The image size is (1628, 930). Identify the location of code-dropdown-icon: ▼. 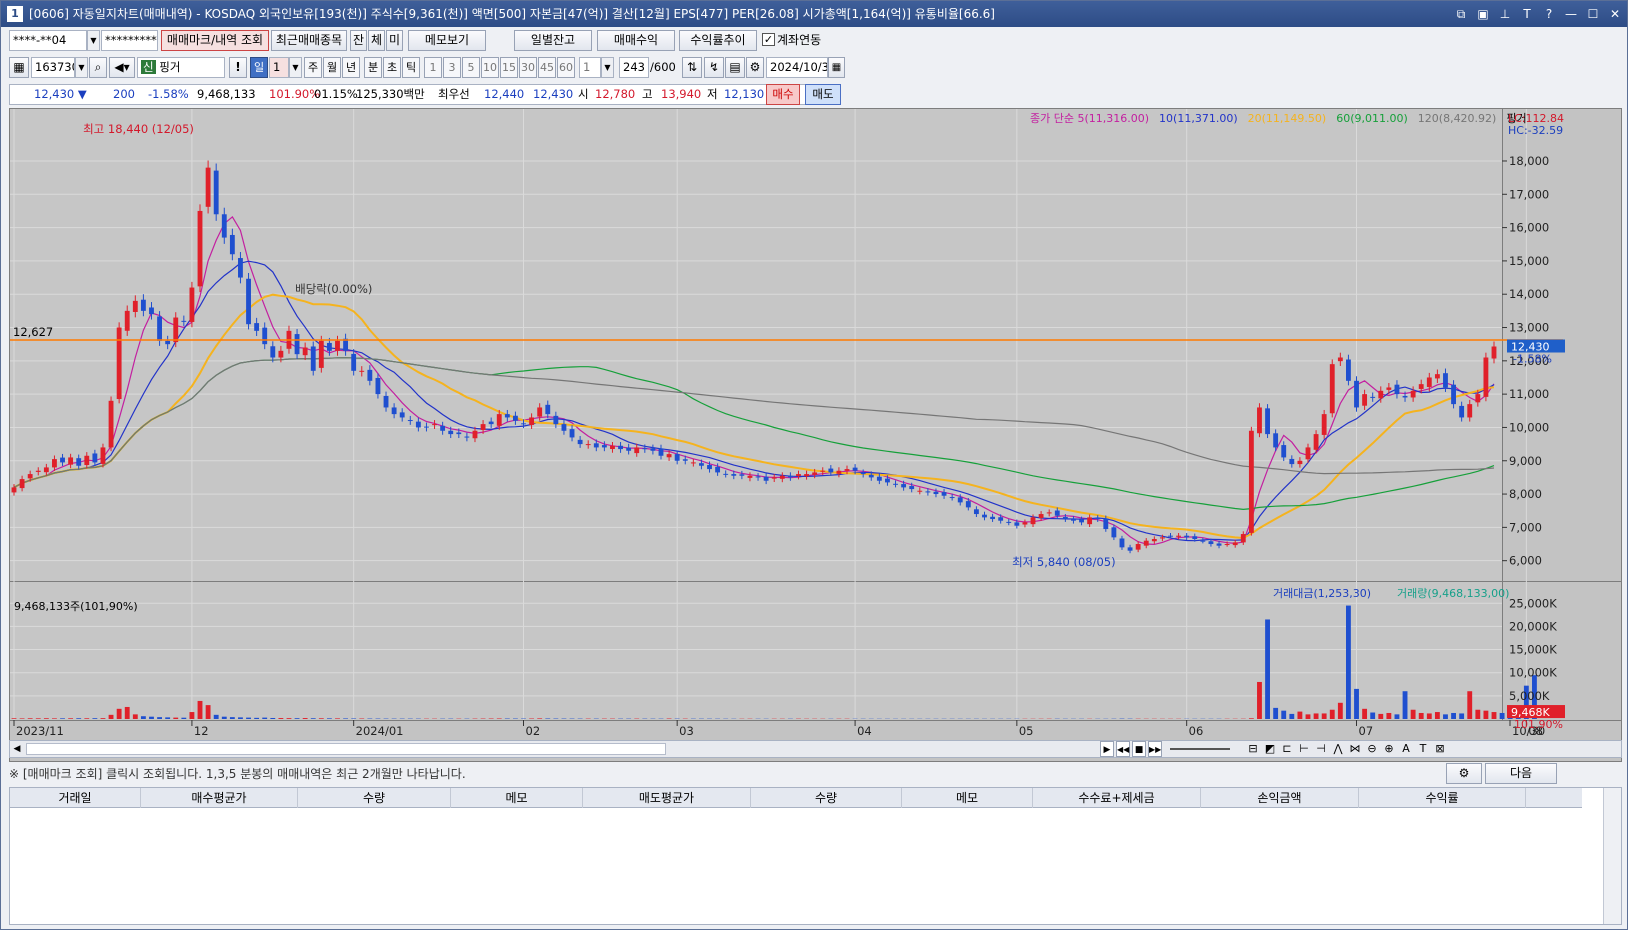
(81, 67).